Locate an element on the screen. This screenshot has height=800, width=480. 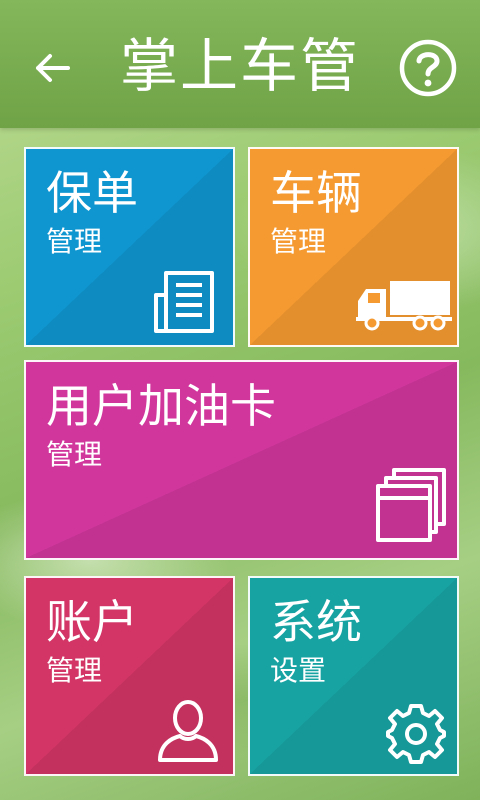
tile-vehicle-management: 车辆 管理 is located at coordinates (353, 247).